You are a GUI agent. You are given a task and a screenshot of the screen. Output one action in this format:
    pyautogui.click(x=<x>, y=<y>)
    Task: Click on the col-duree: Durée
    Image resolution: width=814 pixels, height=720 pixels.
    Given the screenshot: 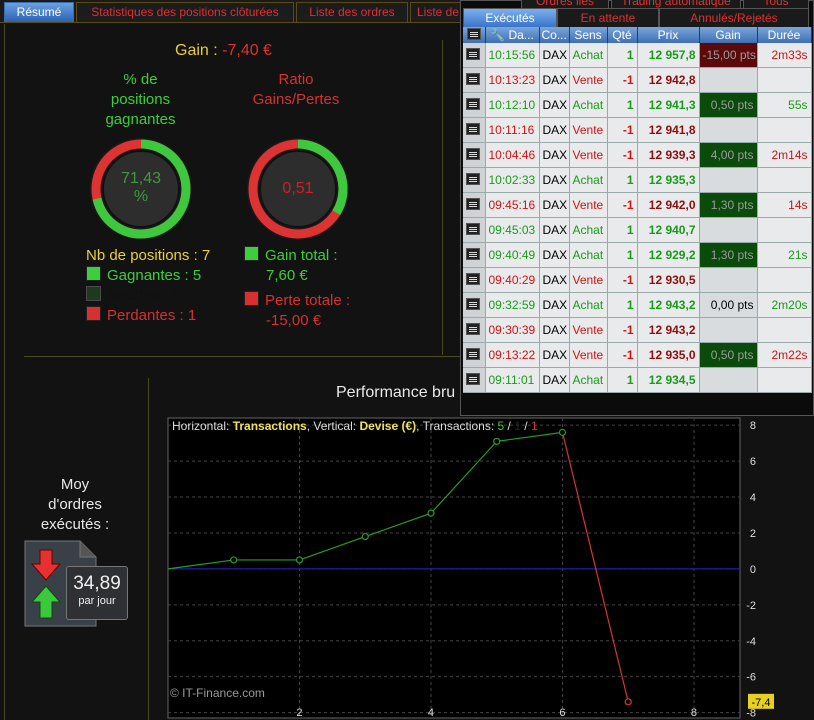 What is the action you would take?
    pyautogui.click(x=784, y=35)
    